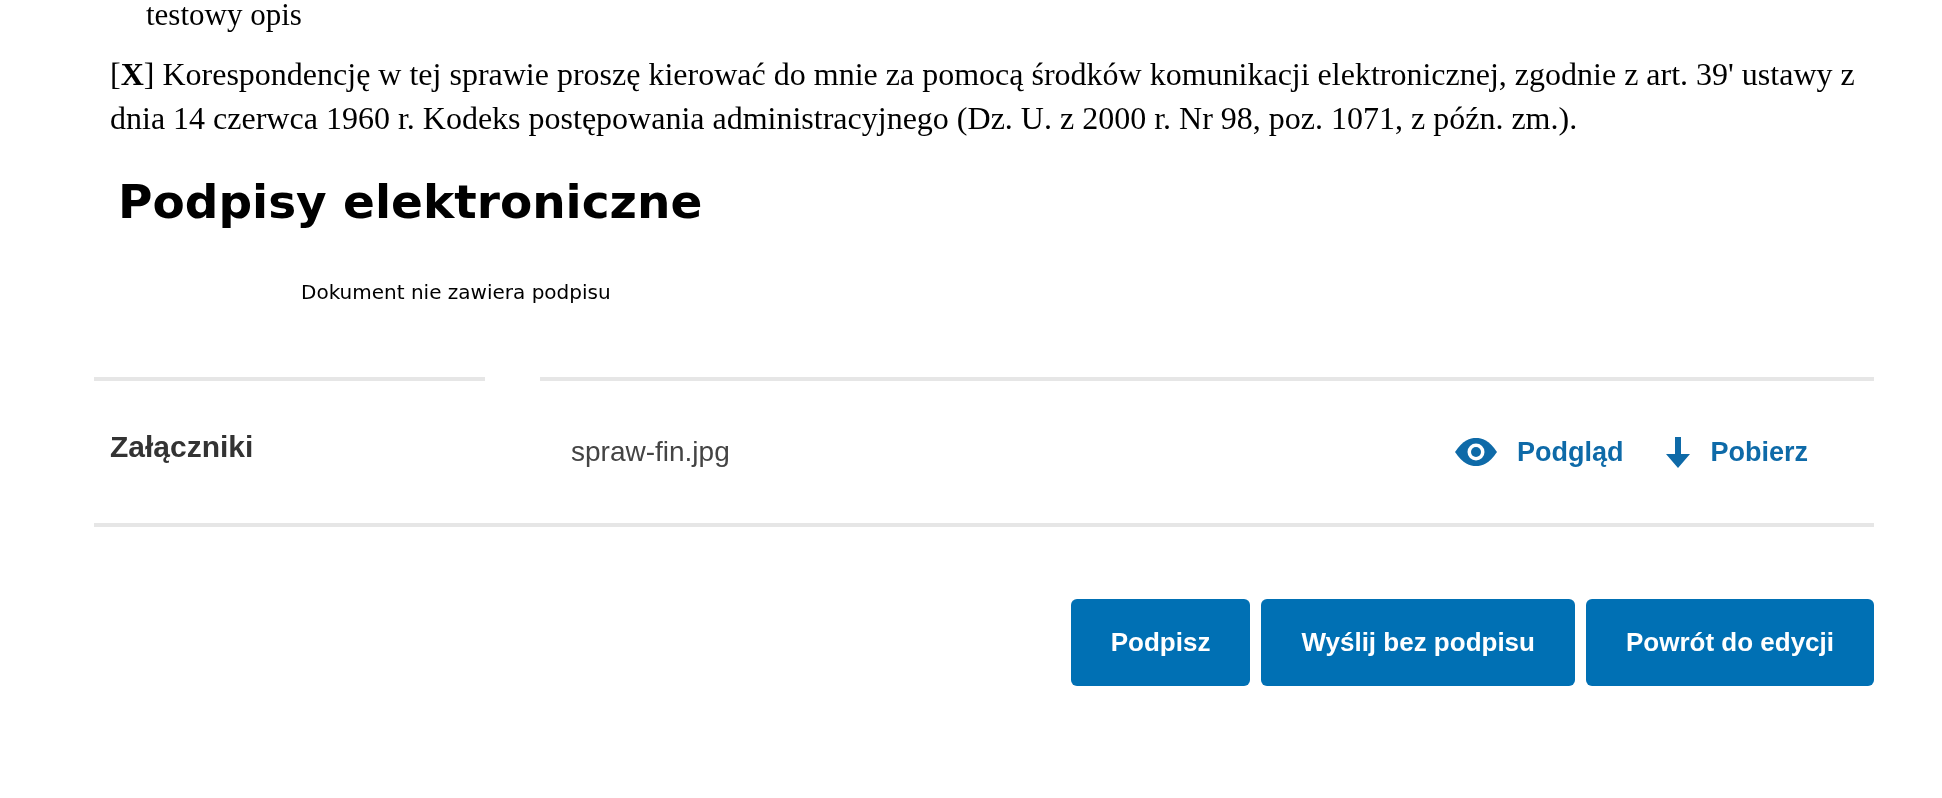 This screenshot has width=1942, height=798. What do you see at coordinates (1737, 452) in the screenshot?
I see `download-link: Pobierz` at bounding box center [1737, 452].